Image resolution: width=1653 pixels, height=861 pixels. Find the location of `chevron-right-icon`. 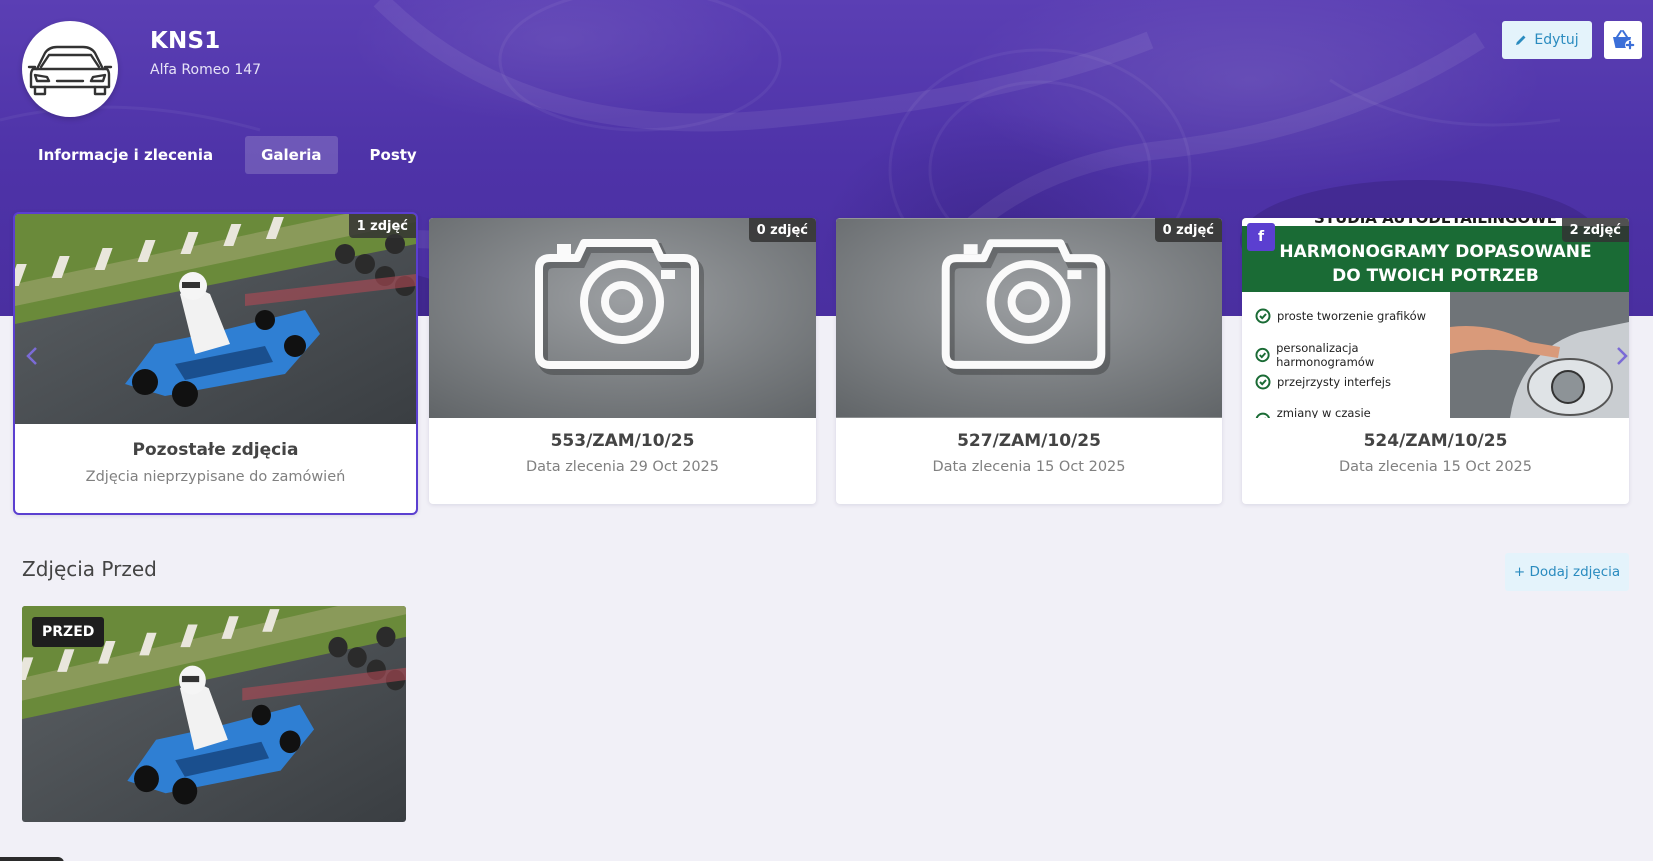

chevron-right-icon is located at coordinates (1622, 356).